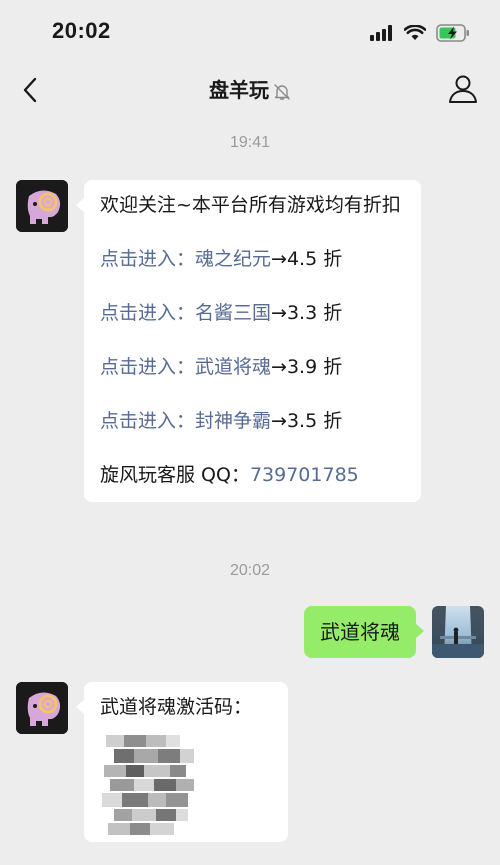 The image size is (500, 865). I want to click on self-avatar, so click(458, 632).